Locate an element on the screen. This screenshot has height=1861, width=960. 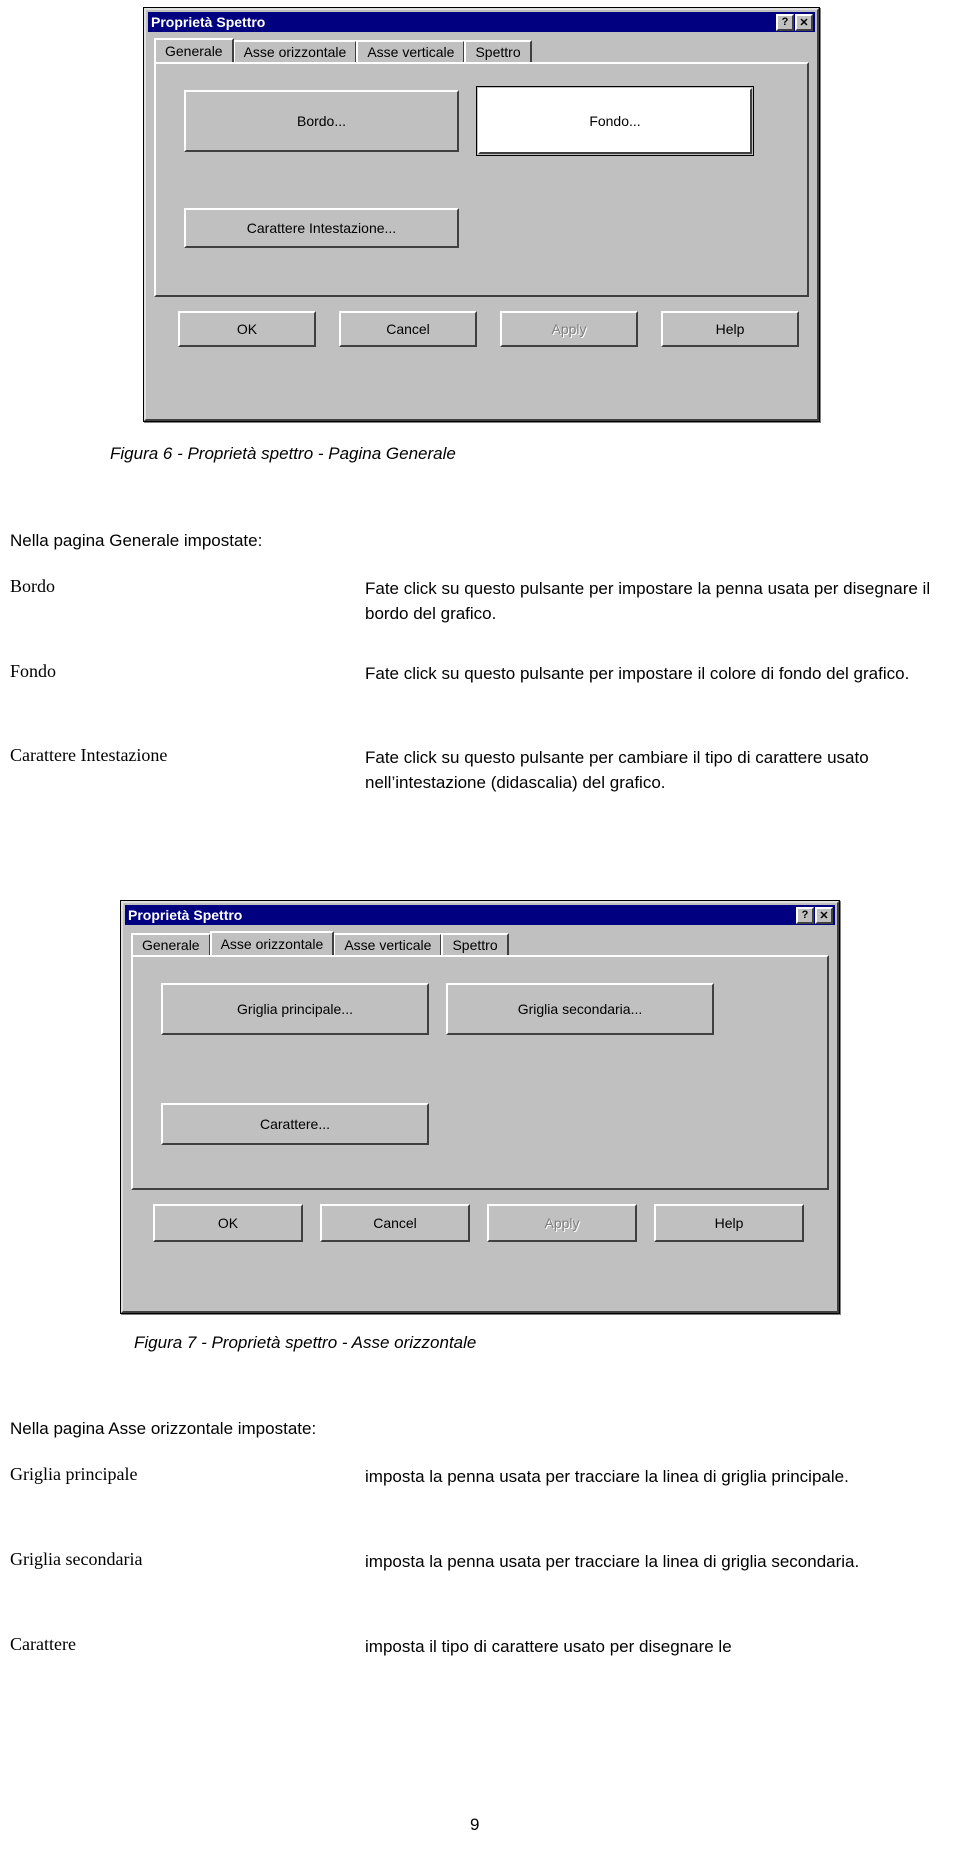
ok-button-label: OK is located at coordinates (247, 329).